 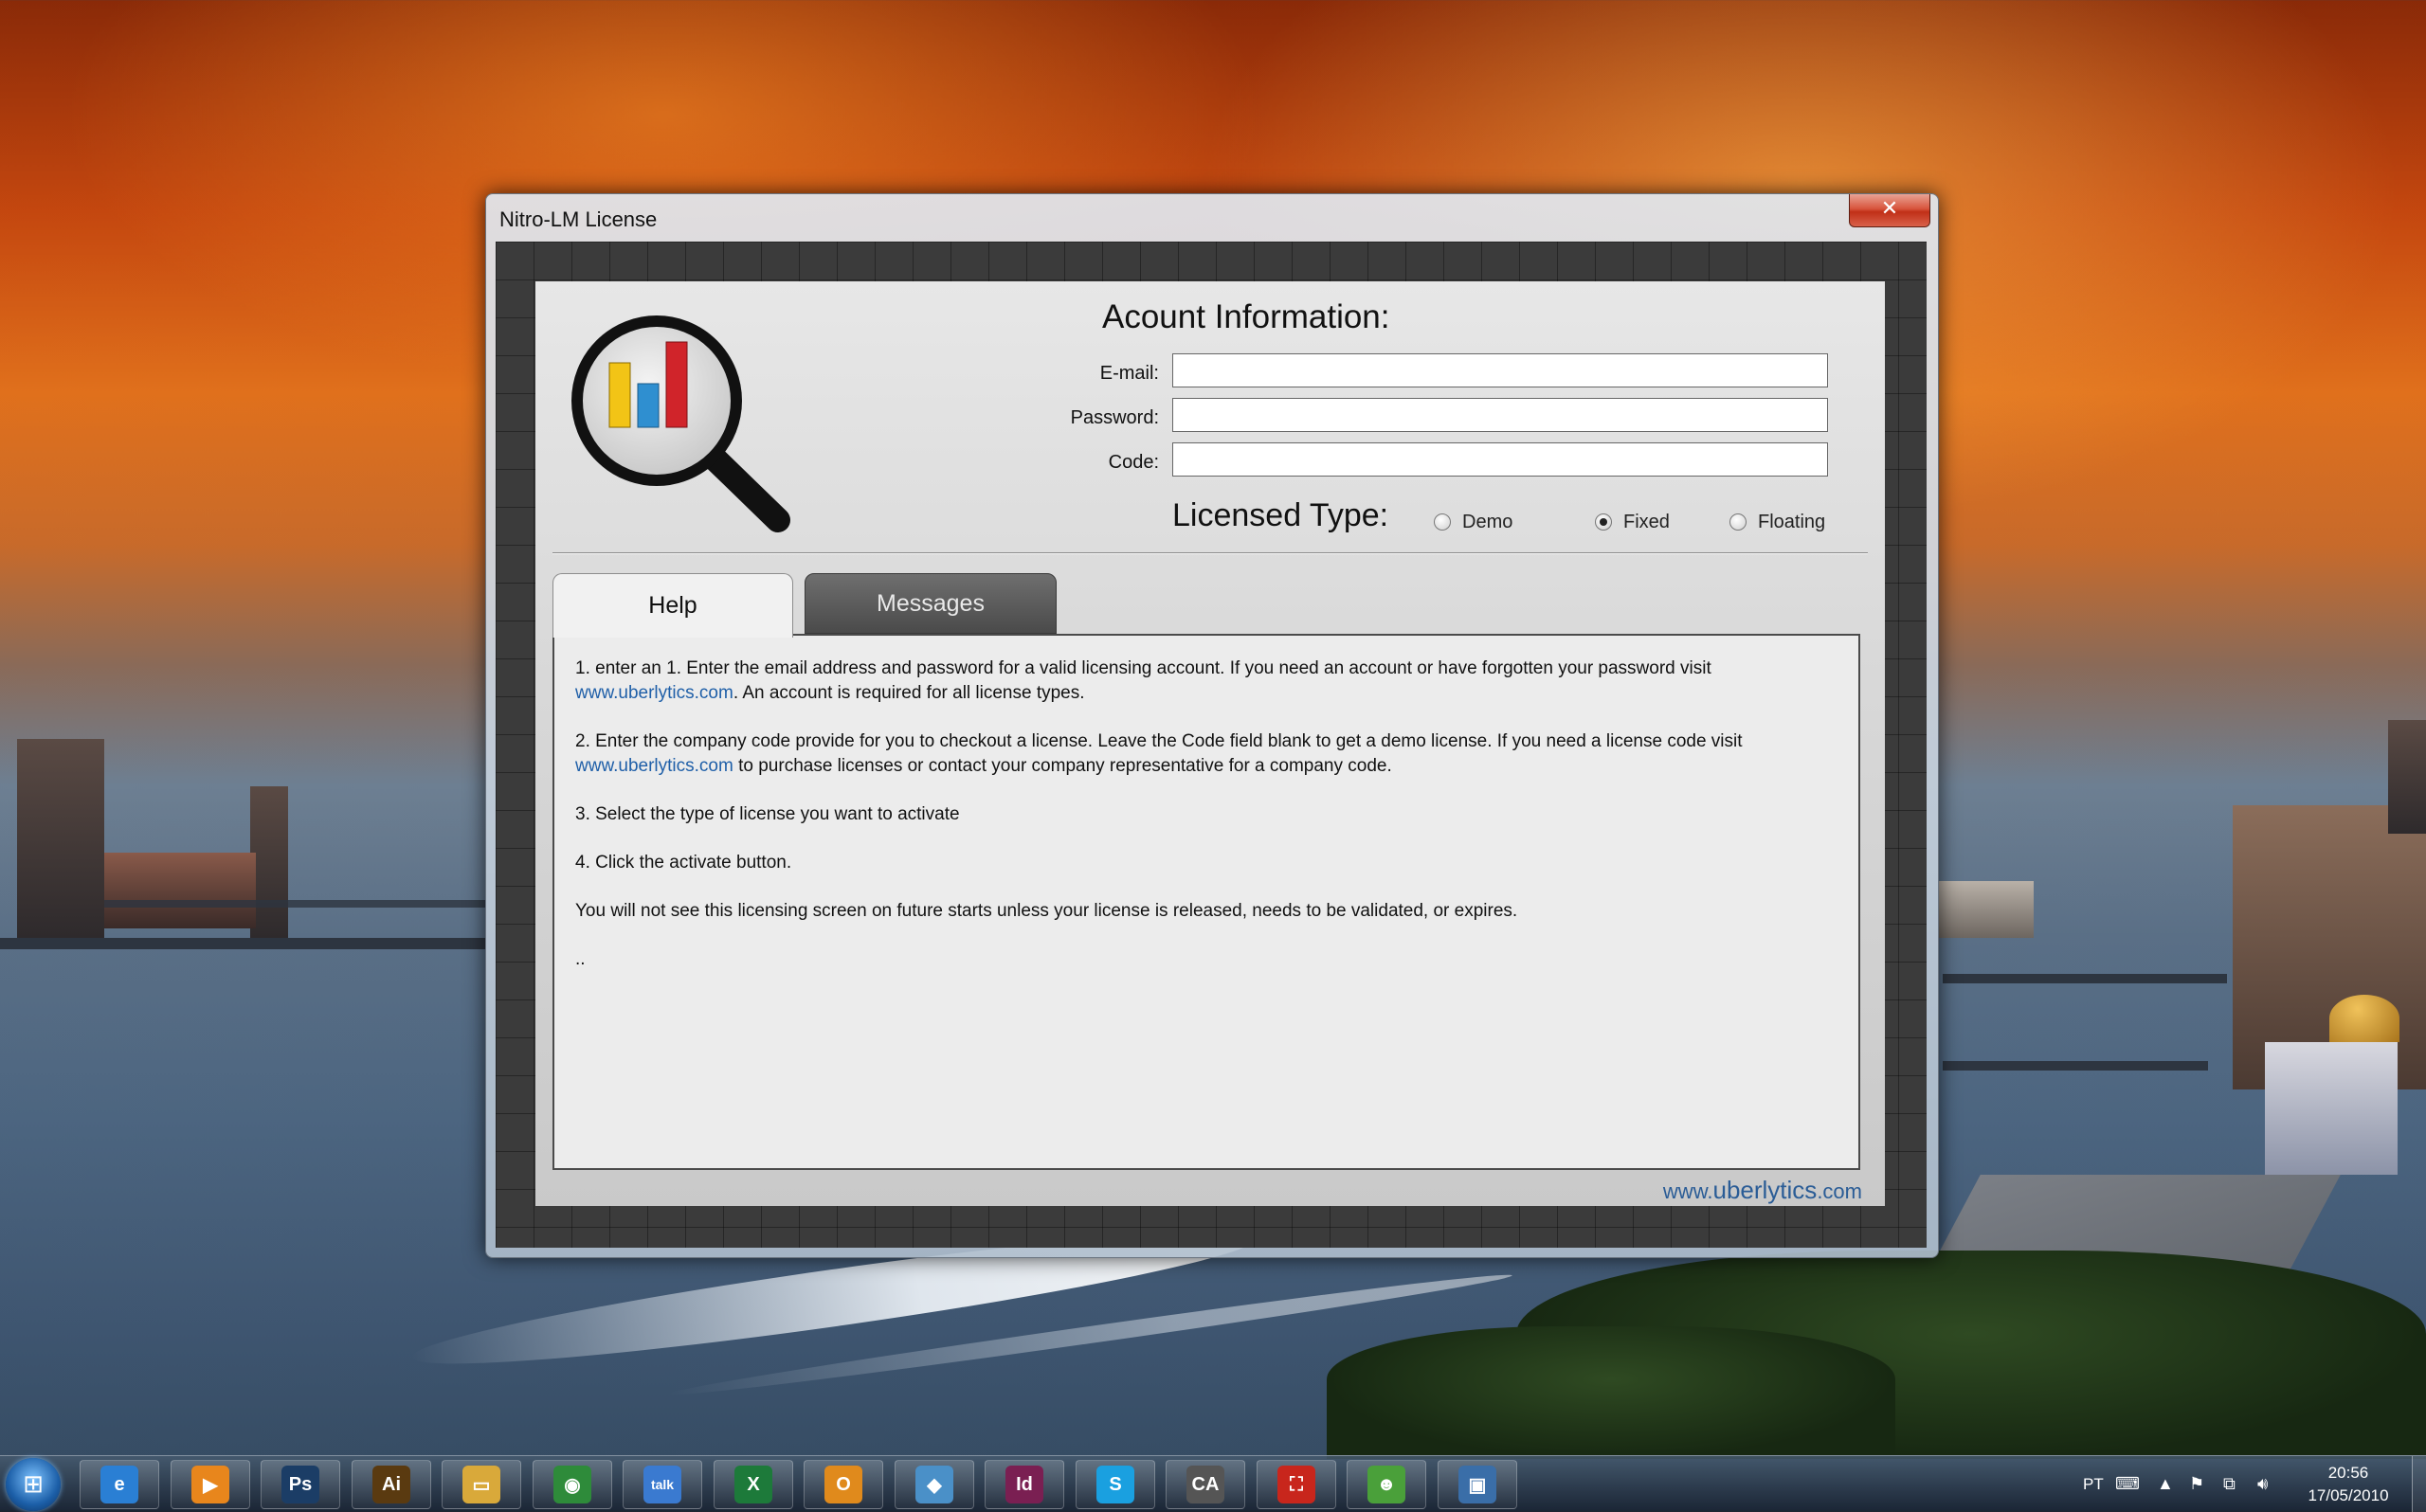 I want to click on taskbar-app-google-talk: talk, so click(x=662, y=1484).